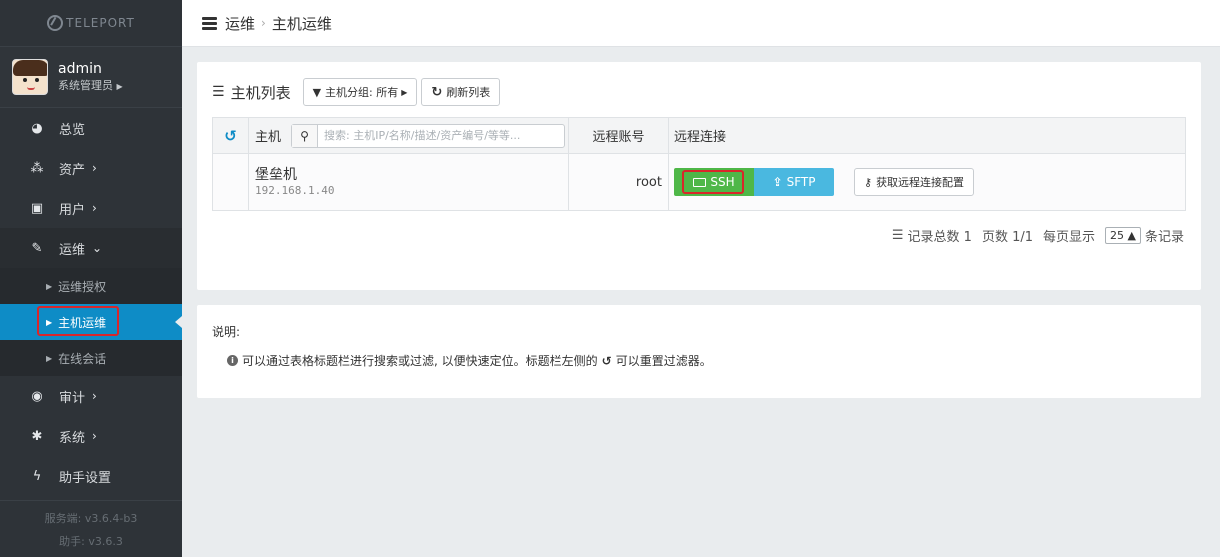 The height and width of the screenshot is (557, 1220). I want to click on per-page-suffix: 条记录, so click(1164, 237).